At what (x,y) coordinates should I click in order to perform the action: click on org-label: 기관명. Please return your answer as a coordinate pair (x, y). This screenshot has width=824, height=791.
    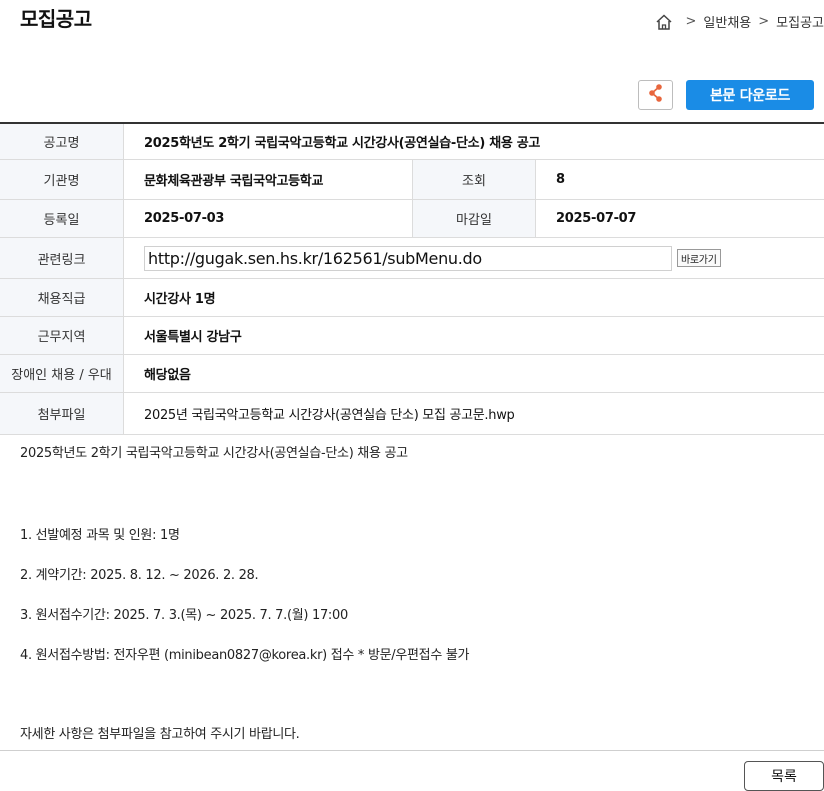
    Looking at the image, I should click on (62, 179).